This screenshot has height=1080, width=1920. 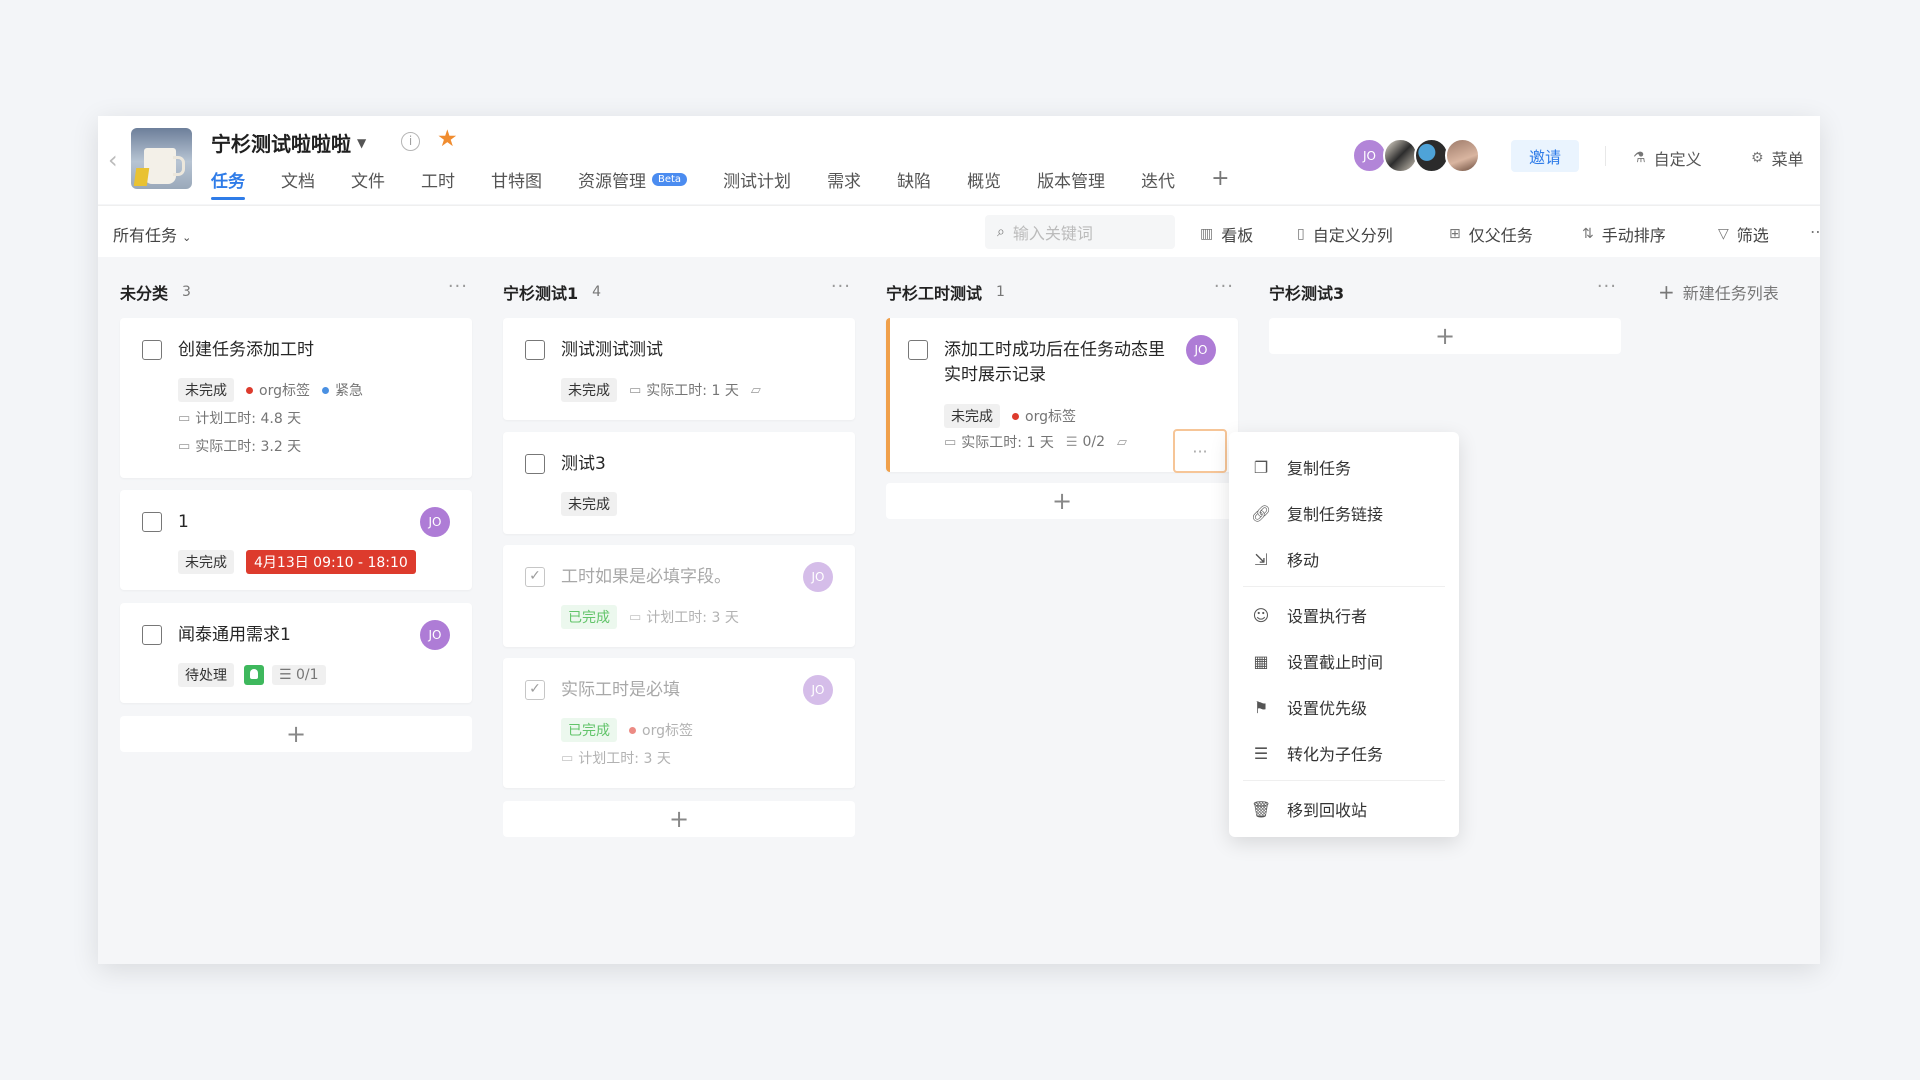 I want to click on menu-item-set-deadline: ▦ 设置截止时间, so click(x=1344, y=661).